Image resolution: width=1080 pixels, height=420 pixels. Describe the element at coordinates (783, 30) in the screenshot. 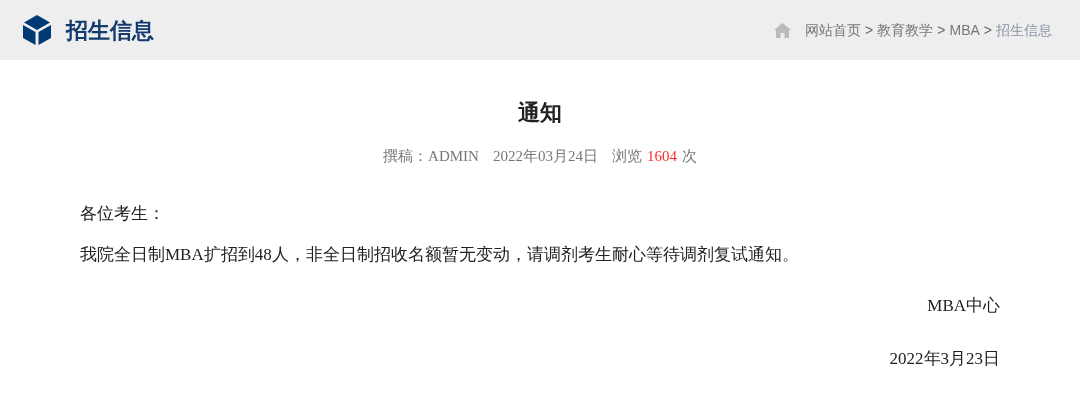

I see `home-icon` at that location.